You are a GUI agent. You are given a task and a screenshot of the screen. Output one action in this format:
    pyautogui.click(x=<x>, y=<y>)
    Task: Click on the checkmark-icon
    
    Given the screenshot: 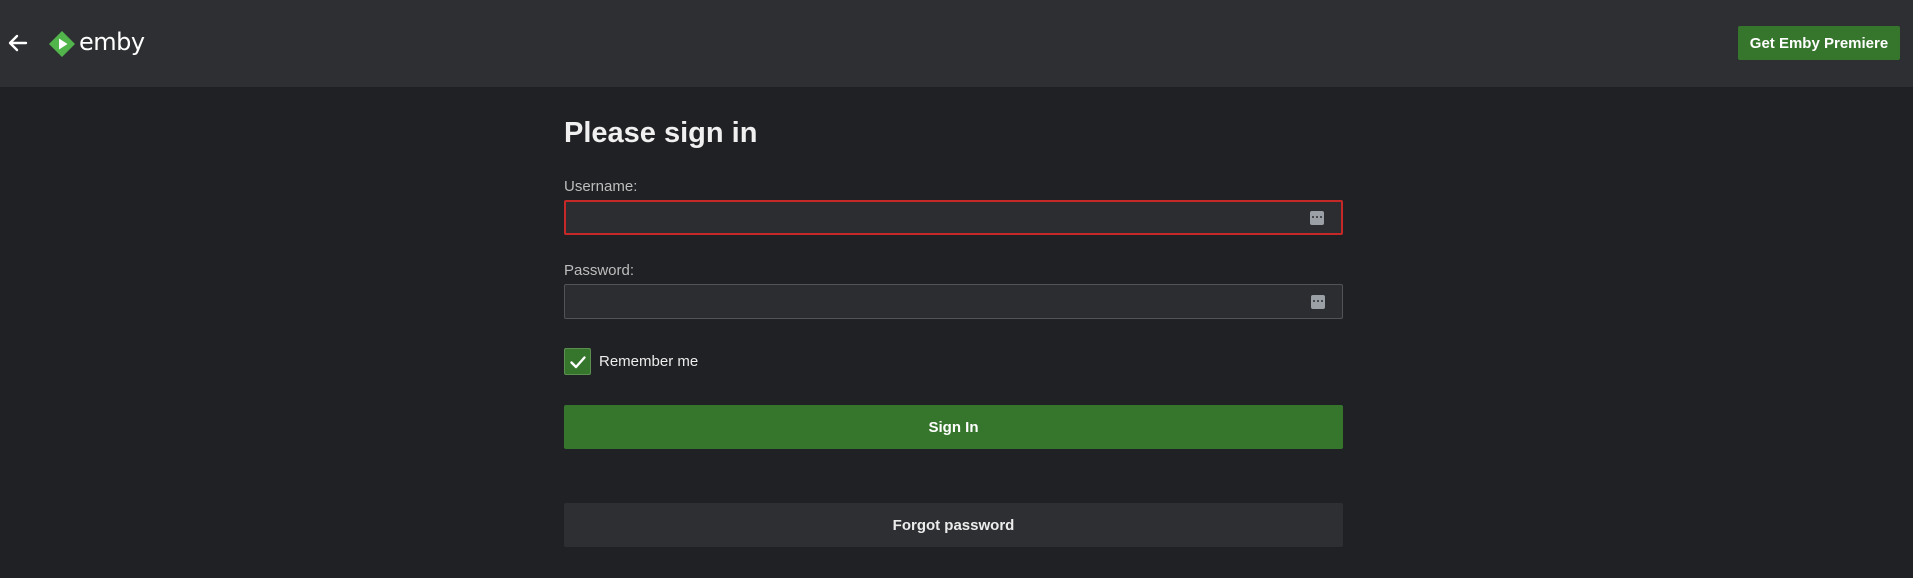 What is the action you would take?
    pyautogui.click(x=577, y=361)
    